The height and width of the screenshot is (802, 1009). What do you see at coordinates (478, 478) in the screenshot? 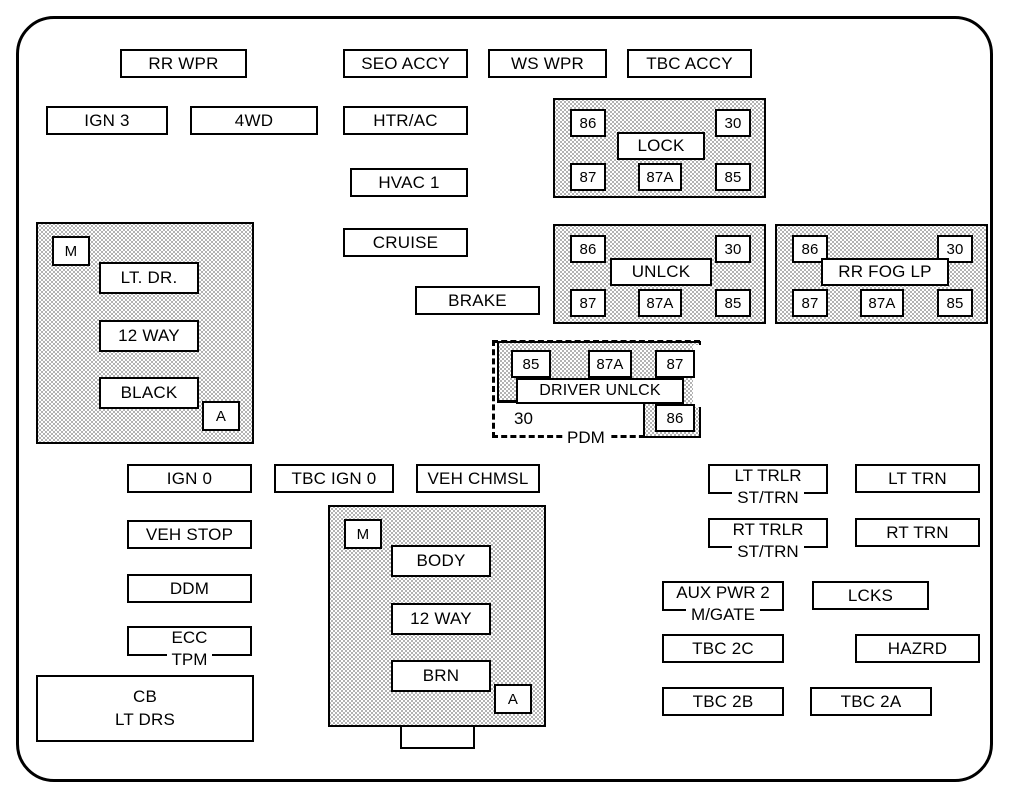
I see `fuse-veh-chmsl: VEH CHMSL` at bounding box center [478, 478].